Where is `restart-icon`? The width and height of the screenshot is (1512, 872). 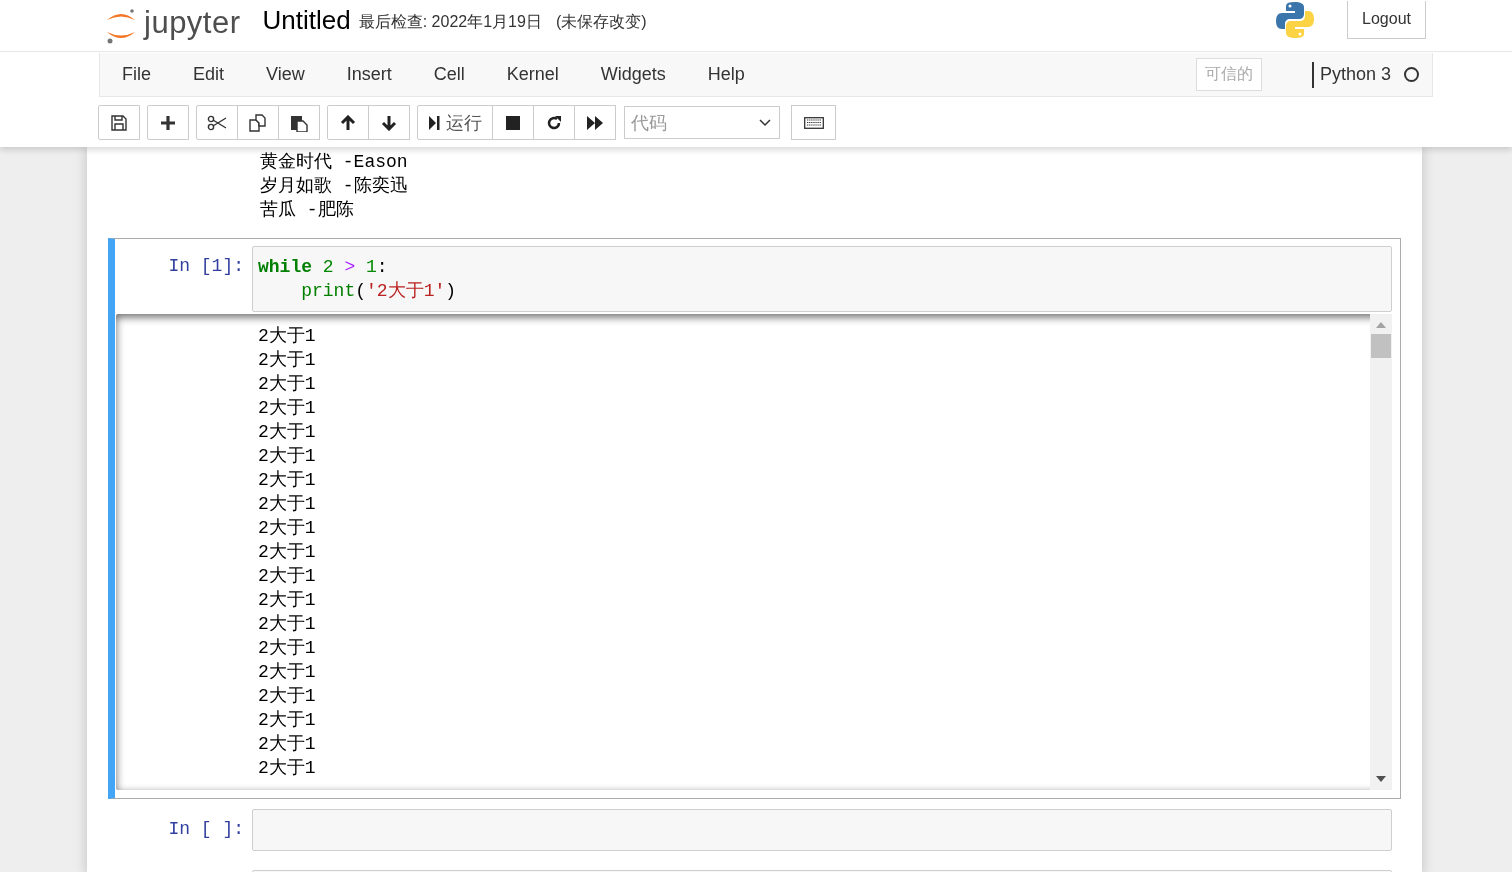
restart-icon is located at coordinates (554, 122).